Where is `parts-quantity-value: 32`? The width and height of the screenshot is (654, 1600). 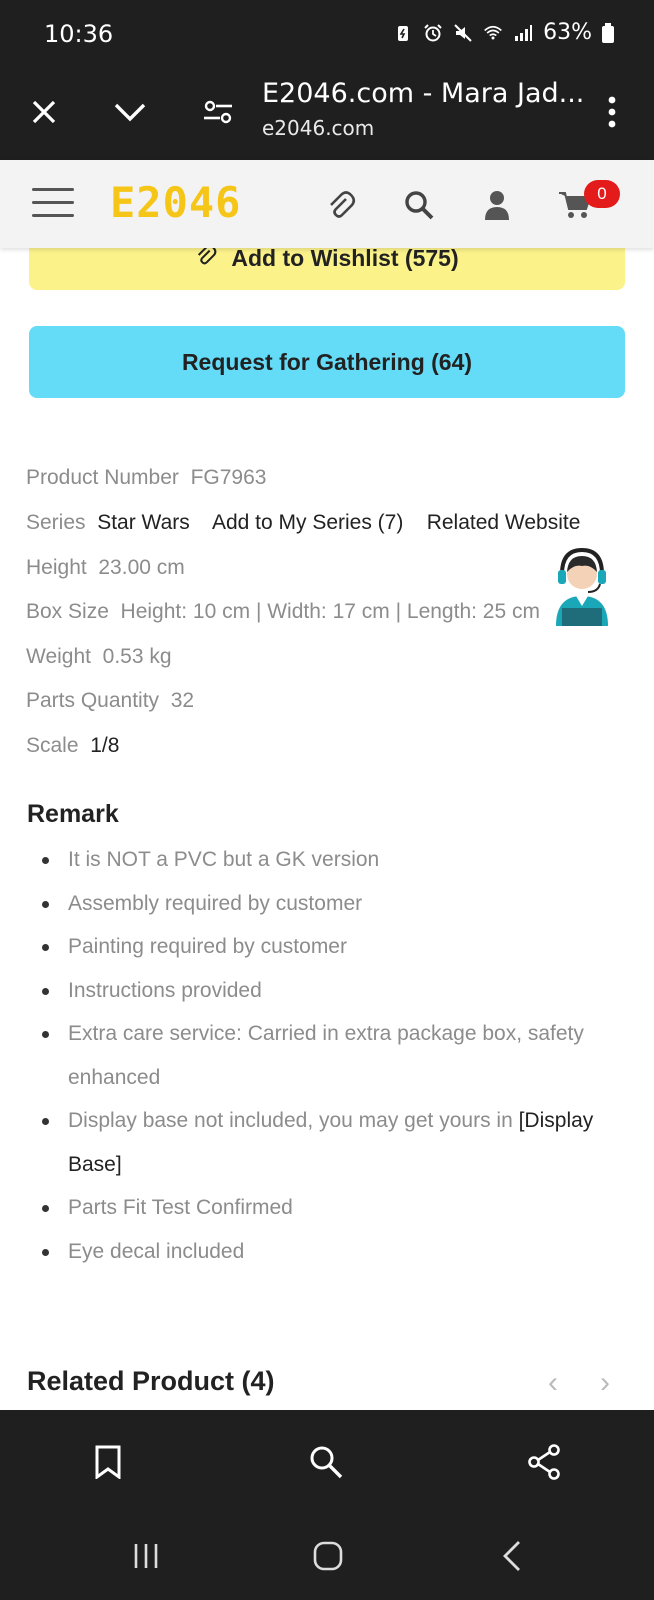 parts-quantity-value: 32 is located at coordinates (182, 700).